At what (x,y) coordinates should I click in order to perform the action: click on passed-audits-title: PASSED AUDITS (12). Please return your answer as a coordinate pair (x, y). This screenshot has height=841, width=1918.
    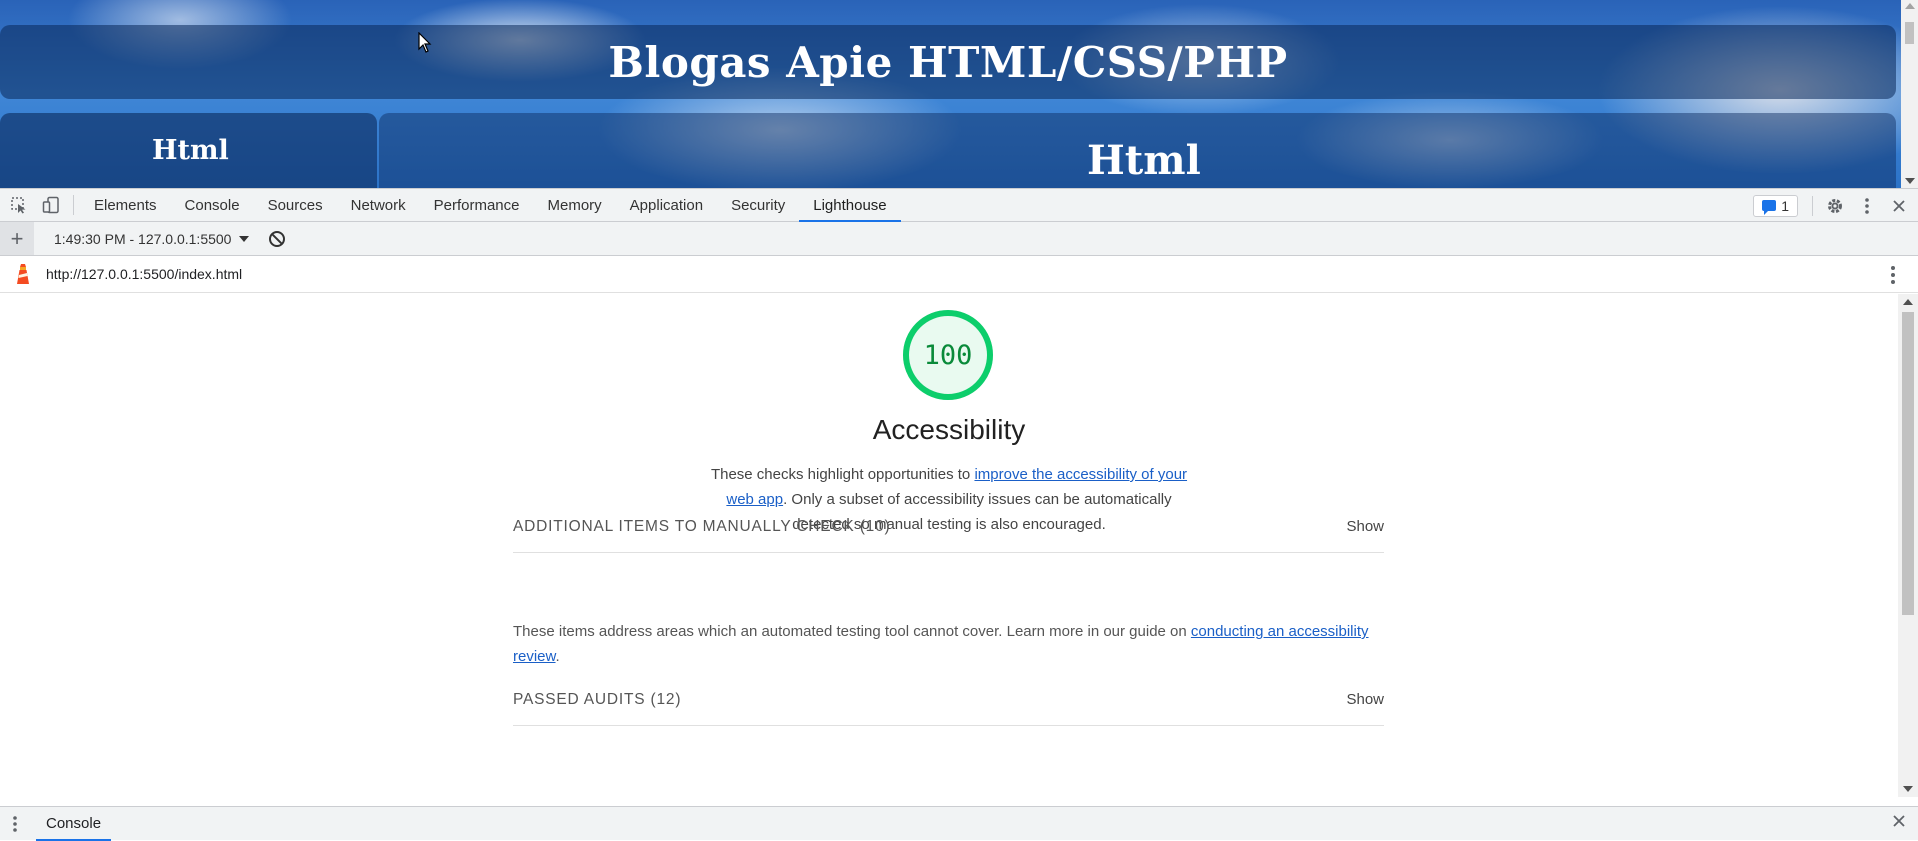
    Looking at the image, I should click on (597, 699).